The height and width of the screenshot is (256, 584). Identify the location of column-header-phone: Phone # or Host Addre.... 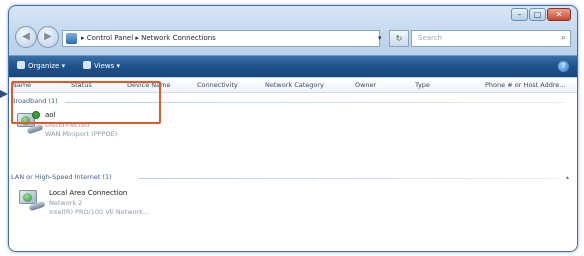
(525, 85).